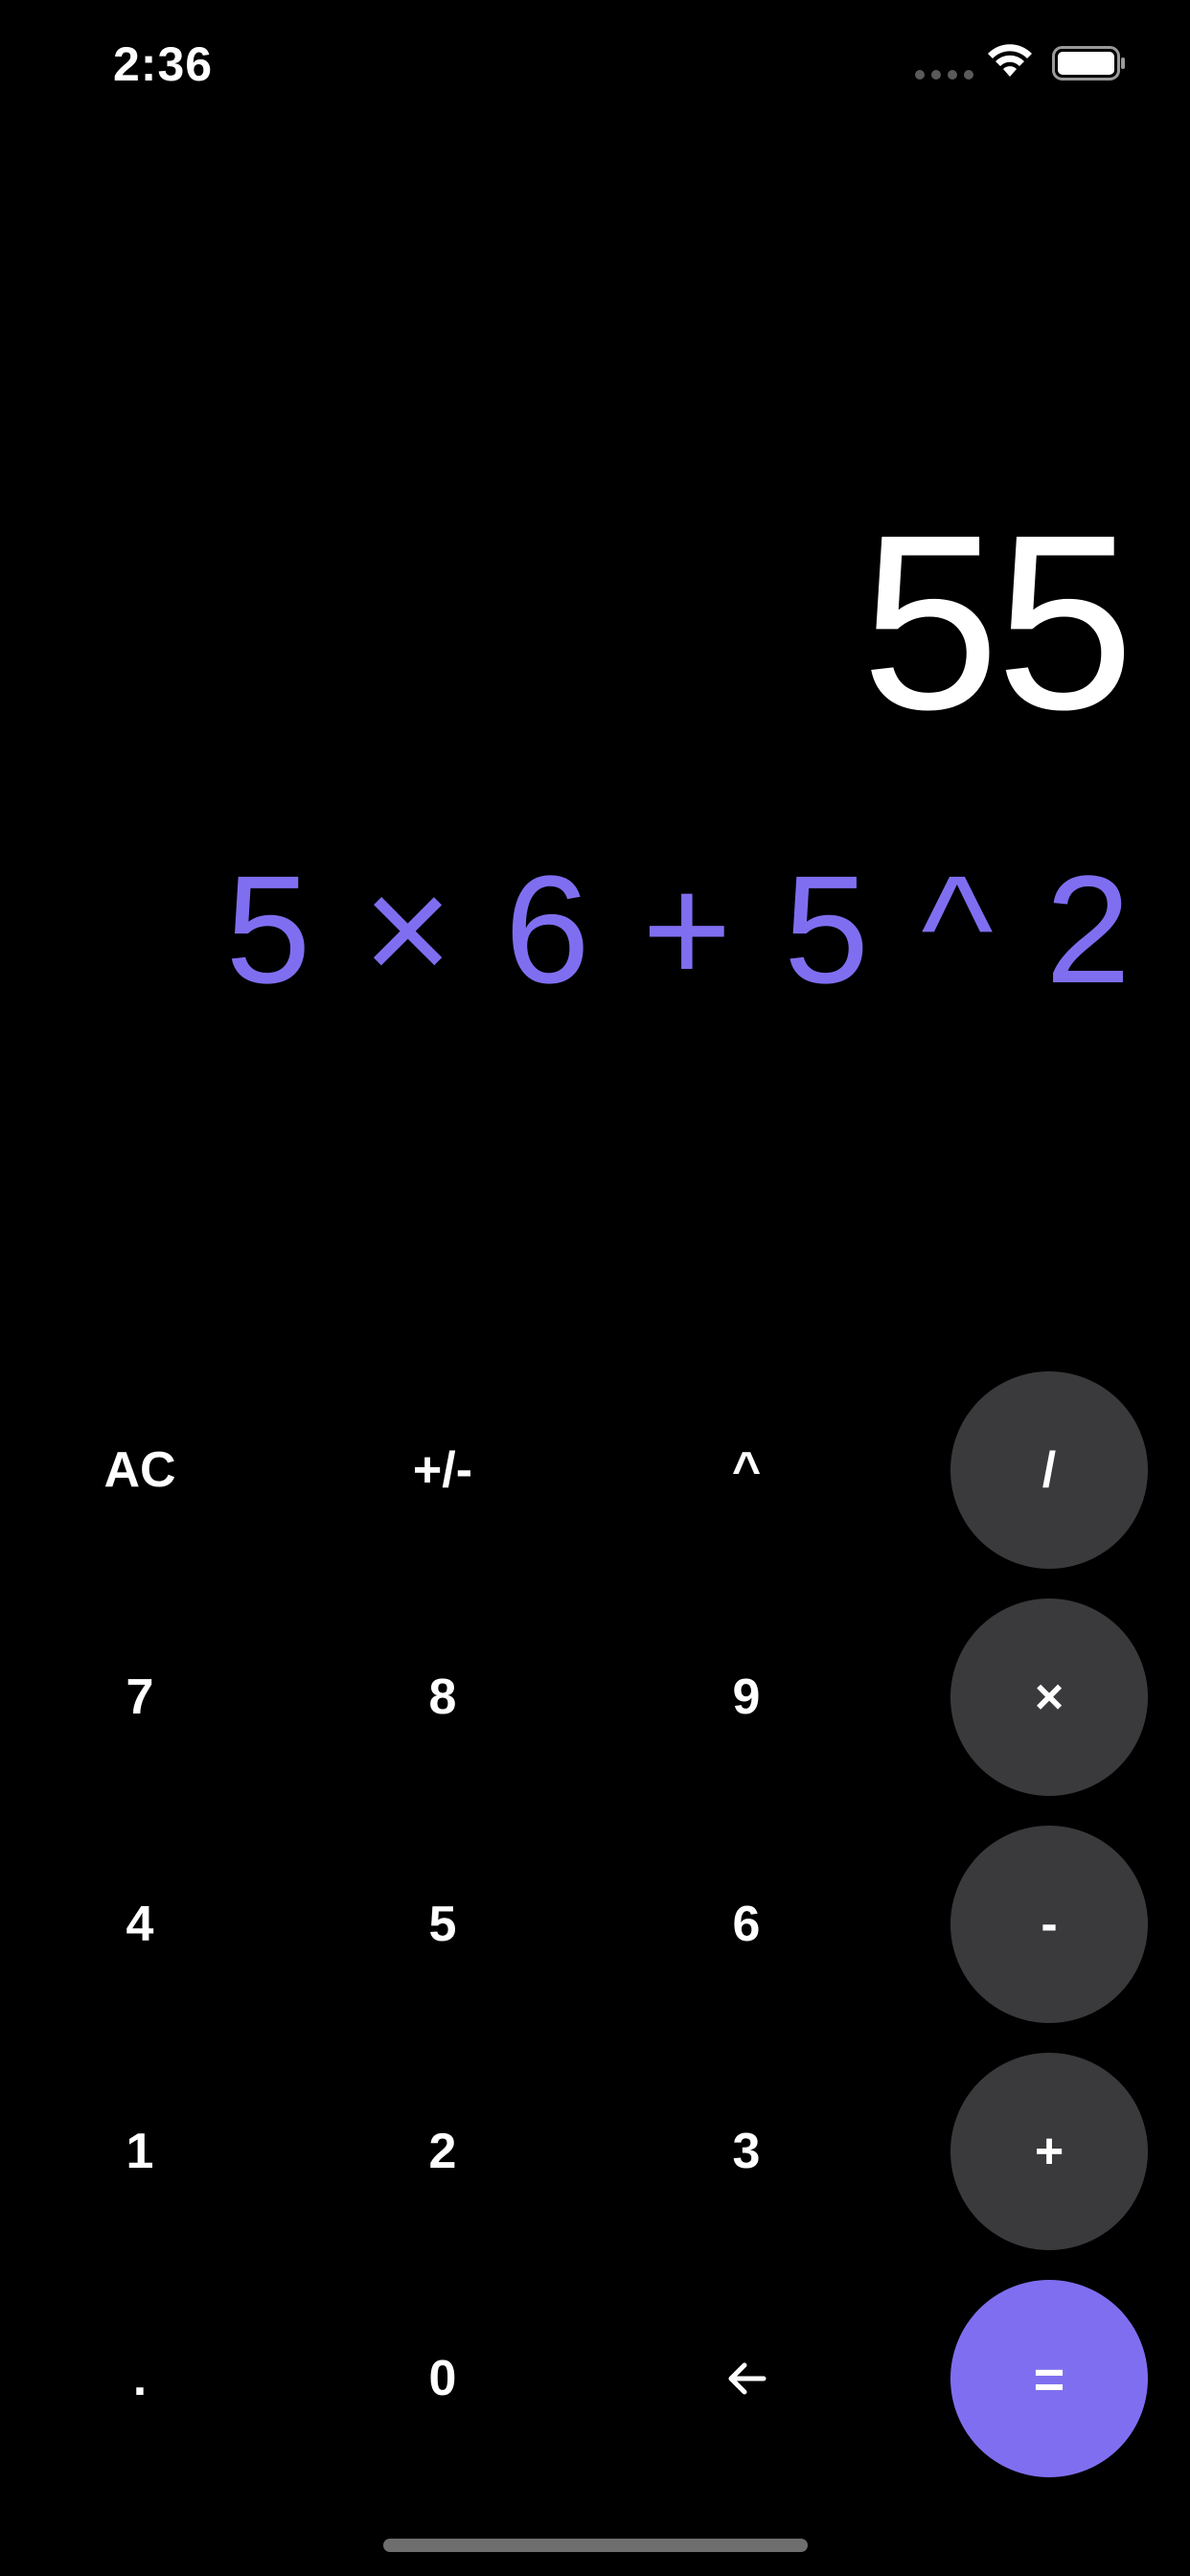  Describe the element at coordinates (443, 1697) in the screenshot. I see `digit-8-button: 8` at that location.